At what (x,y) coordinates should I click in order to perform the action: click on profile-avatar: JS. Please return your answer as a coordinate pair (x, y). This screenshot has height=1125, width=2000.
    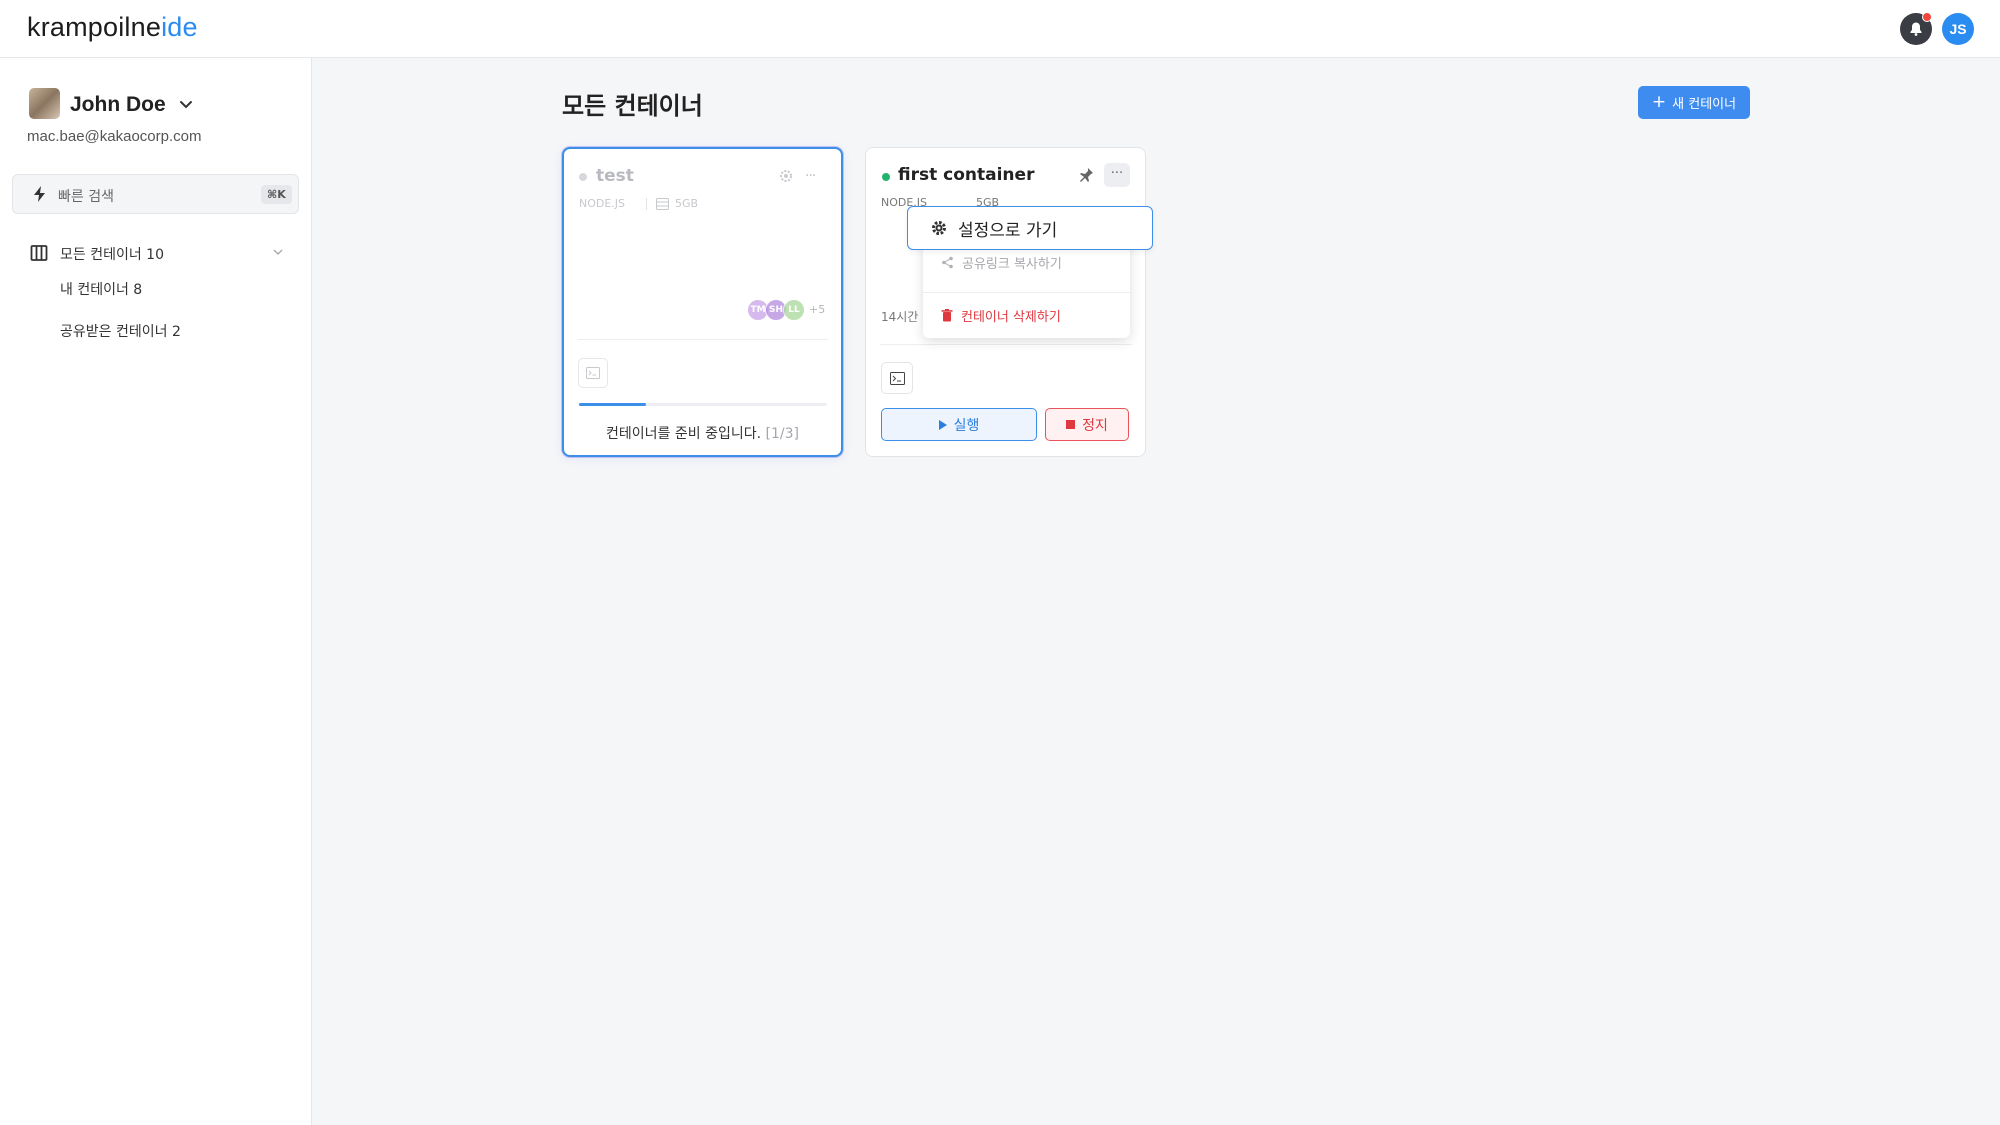
    Looking at the image, I should click on (1958, 29).